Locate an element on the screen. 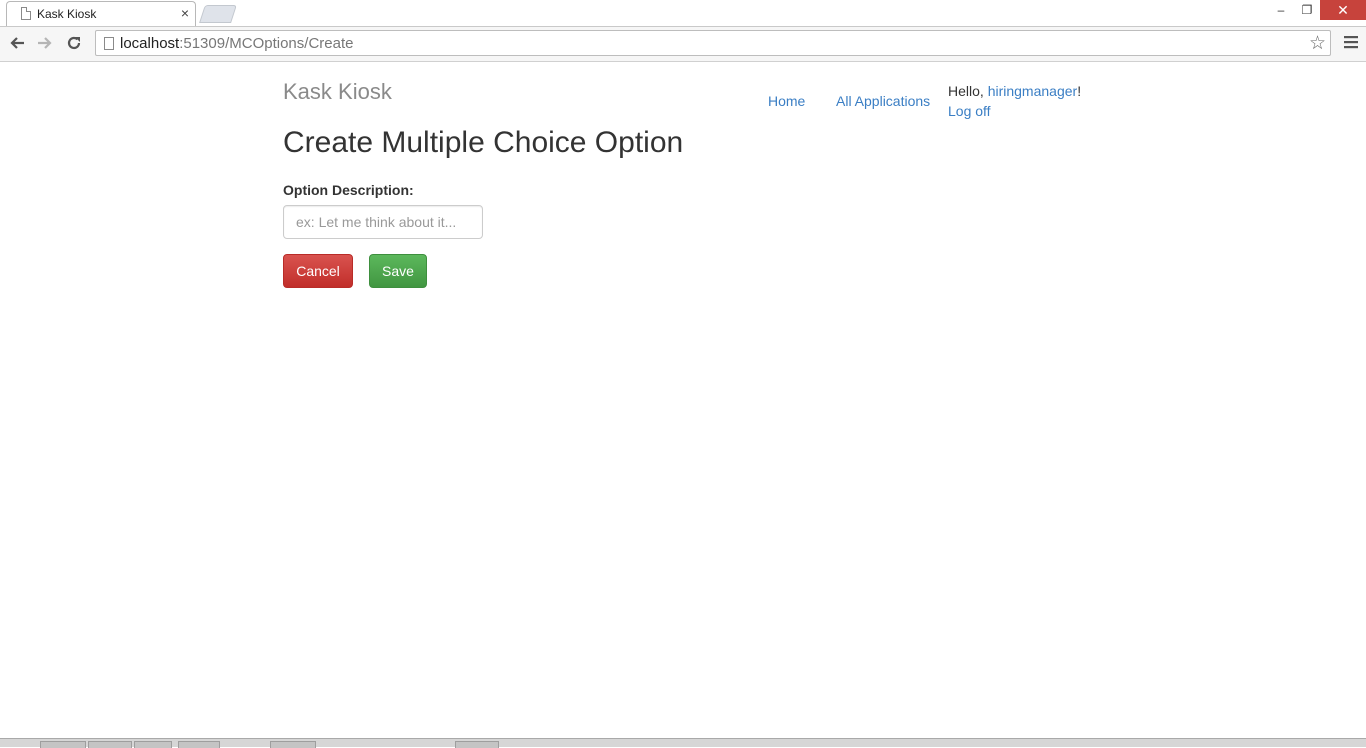 This screenshot has height=748, width=1366. url-text: localhost:51309/MCOptions/Create is located at coordinates (236, 43).